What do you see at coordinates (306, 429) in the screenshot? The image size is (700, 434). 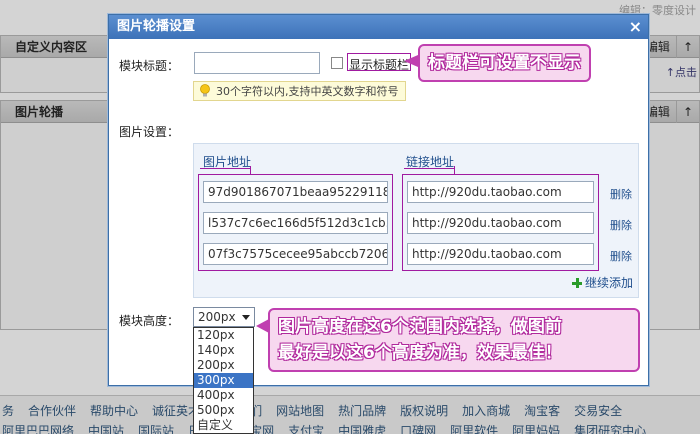 I see `footer-partner-link: 支付宝` at bounding box center [306, 429].